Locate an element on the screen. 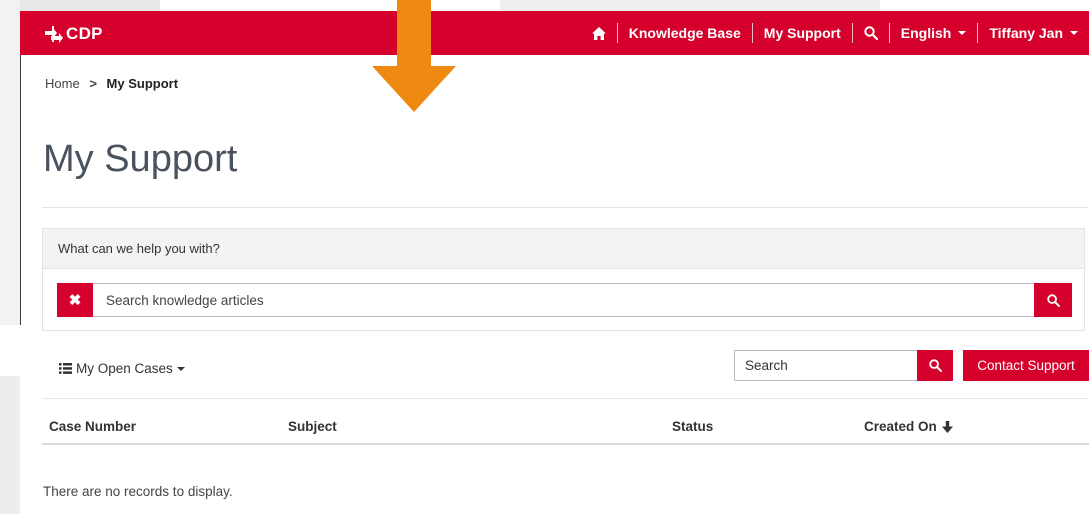 The image size is (1089, 514). column-header-case-number: Case Number is located at coordinates (92, 426).